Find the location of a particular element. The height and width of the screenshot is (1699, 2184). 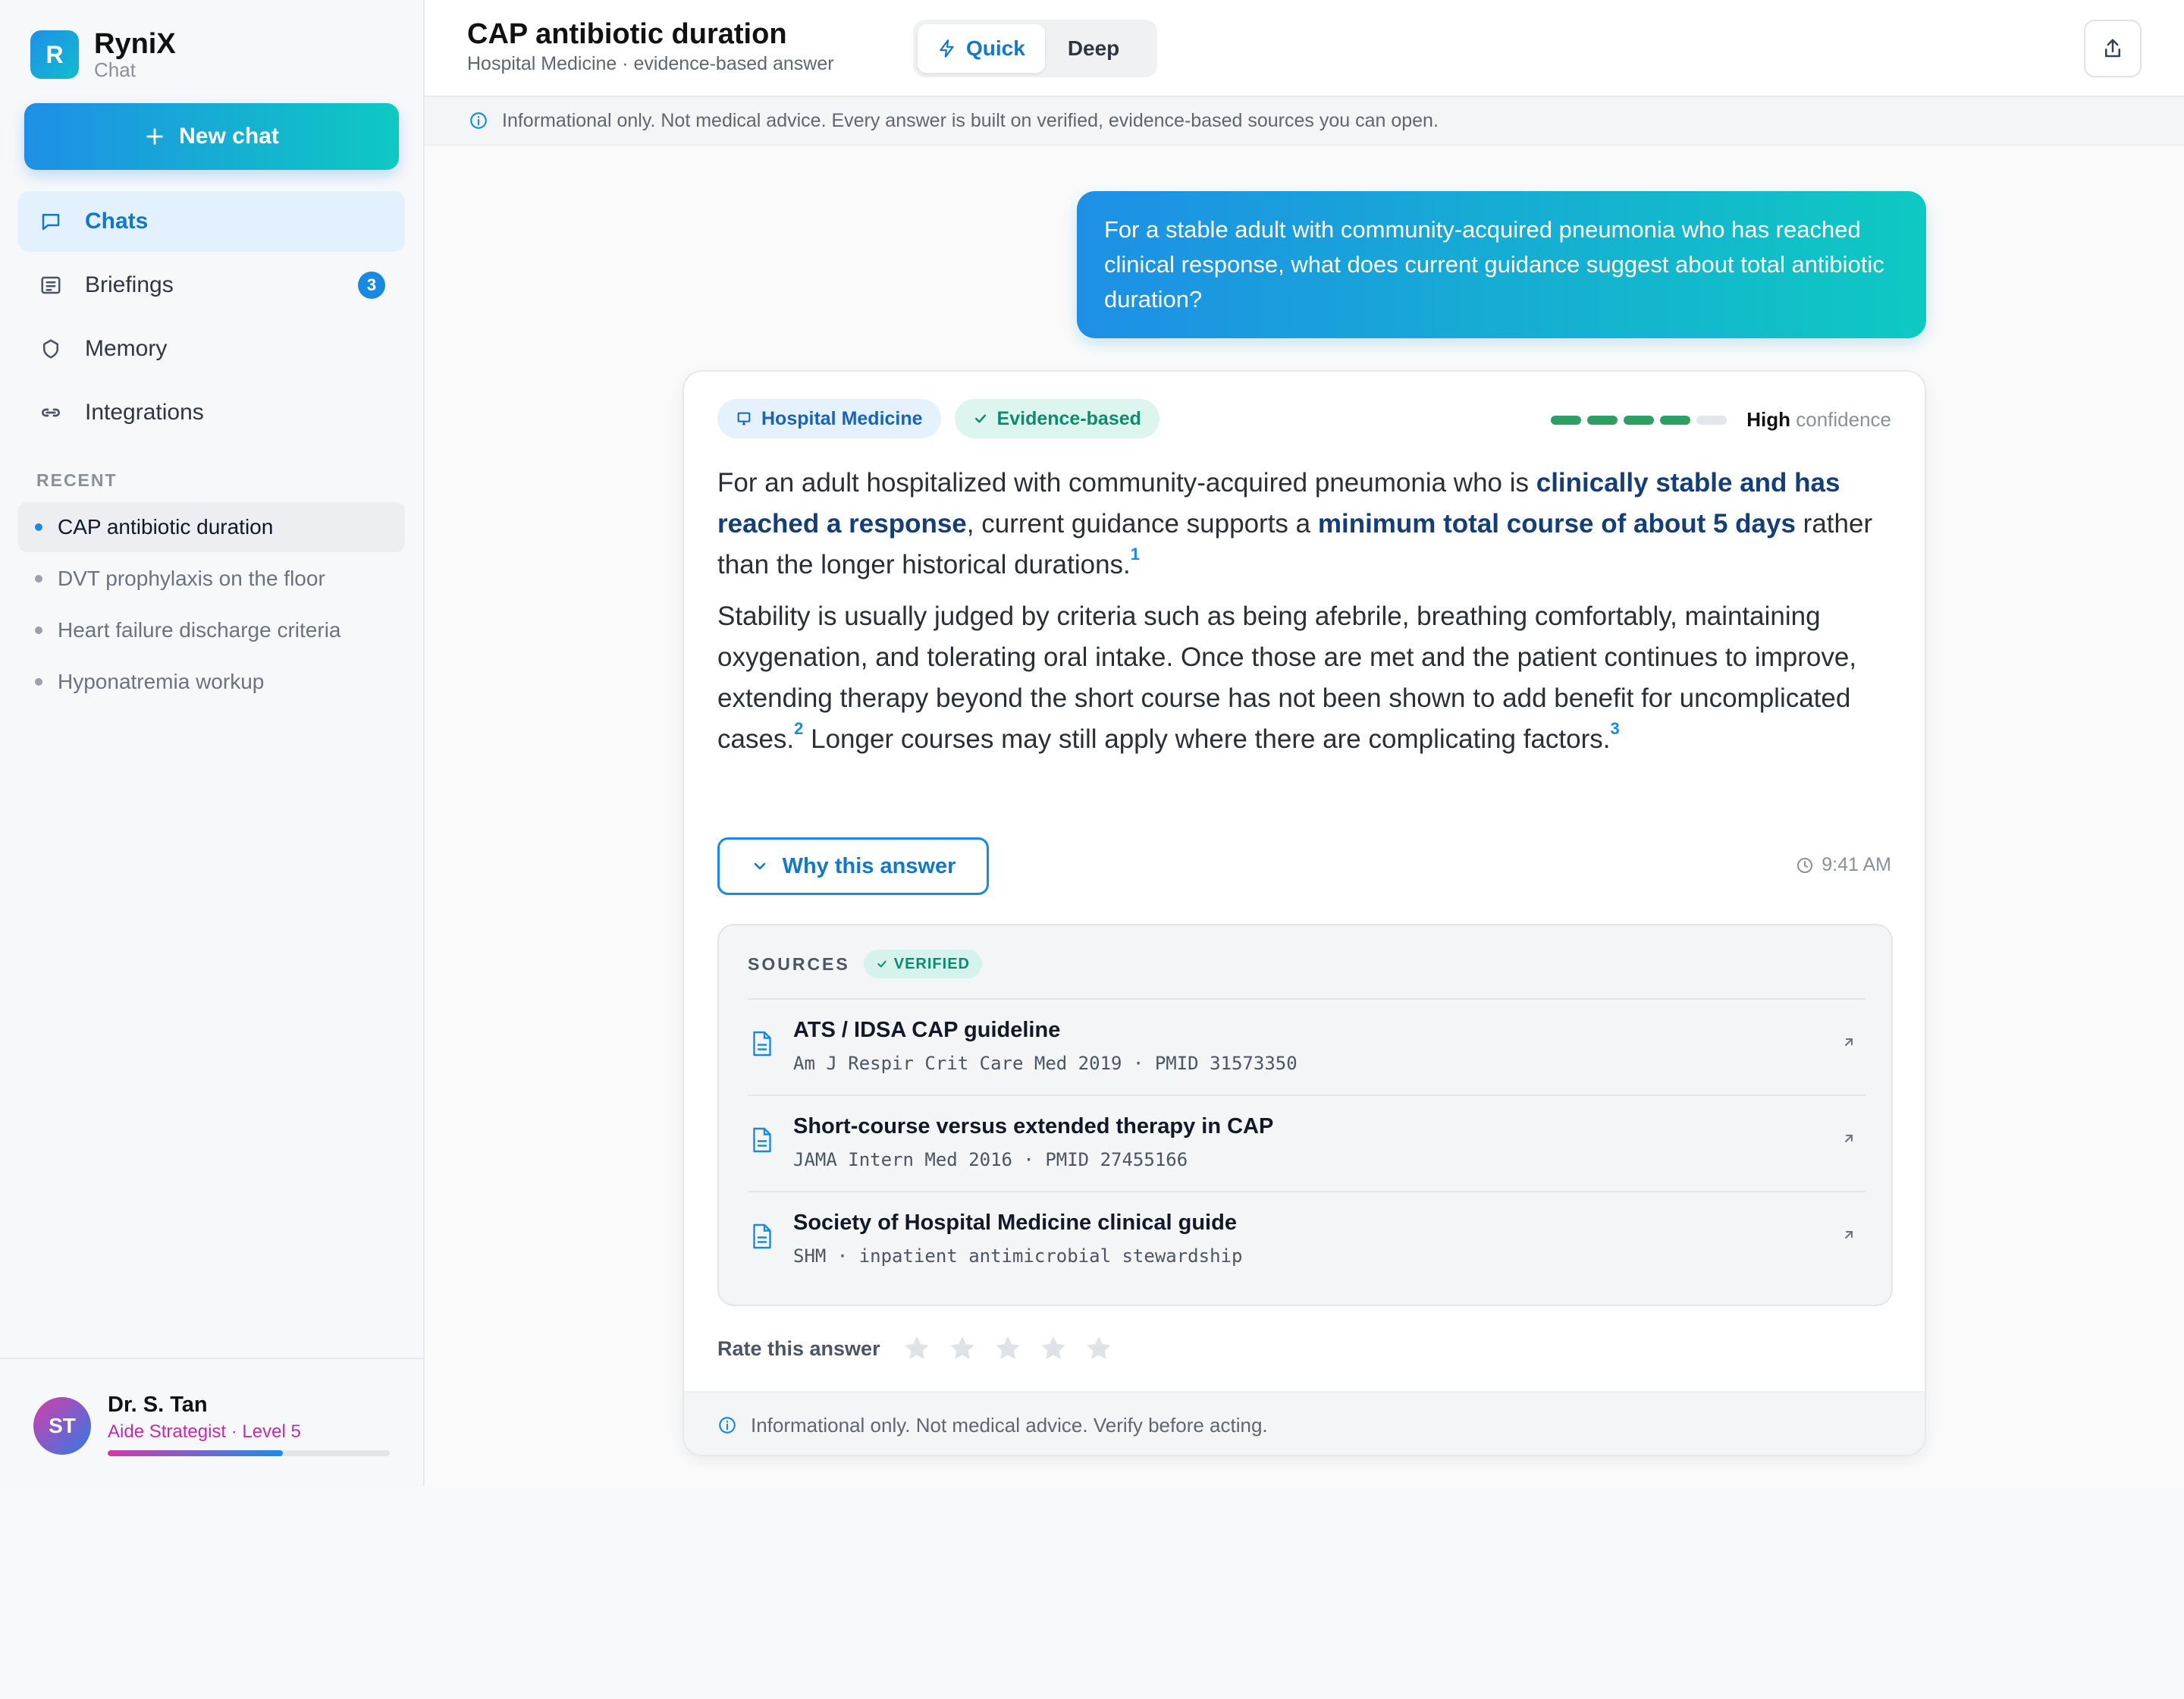

citation-ref: 1 is located at coordinates (1135, 554).